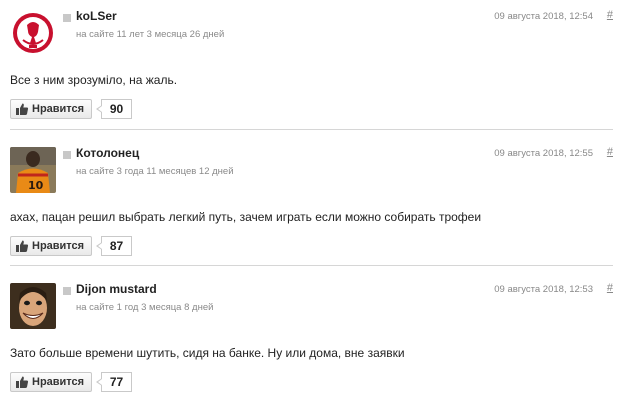 The width and height of the screenshot is (623, 403). What do you see at coordinates (36, 185) in the screenshot?
I see `svg-text: 10` at bounding box center [36, 185].